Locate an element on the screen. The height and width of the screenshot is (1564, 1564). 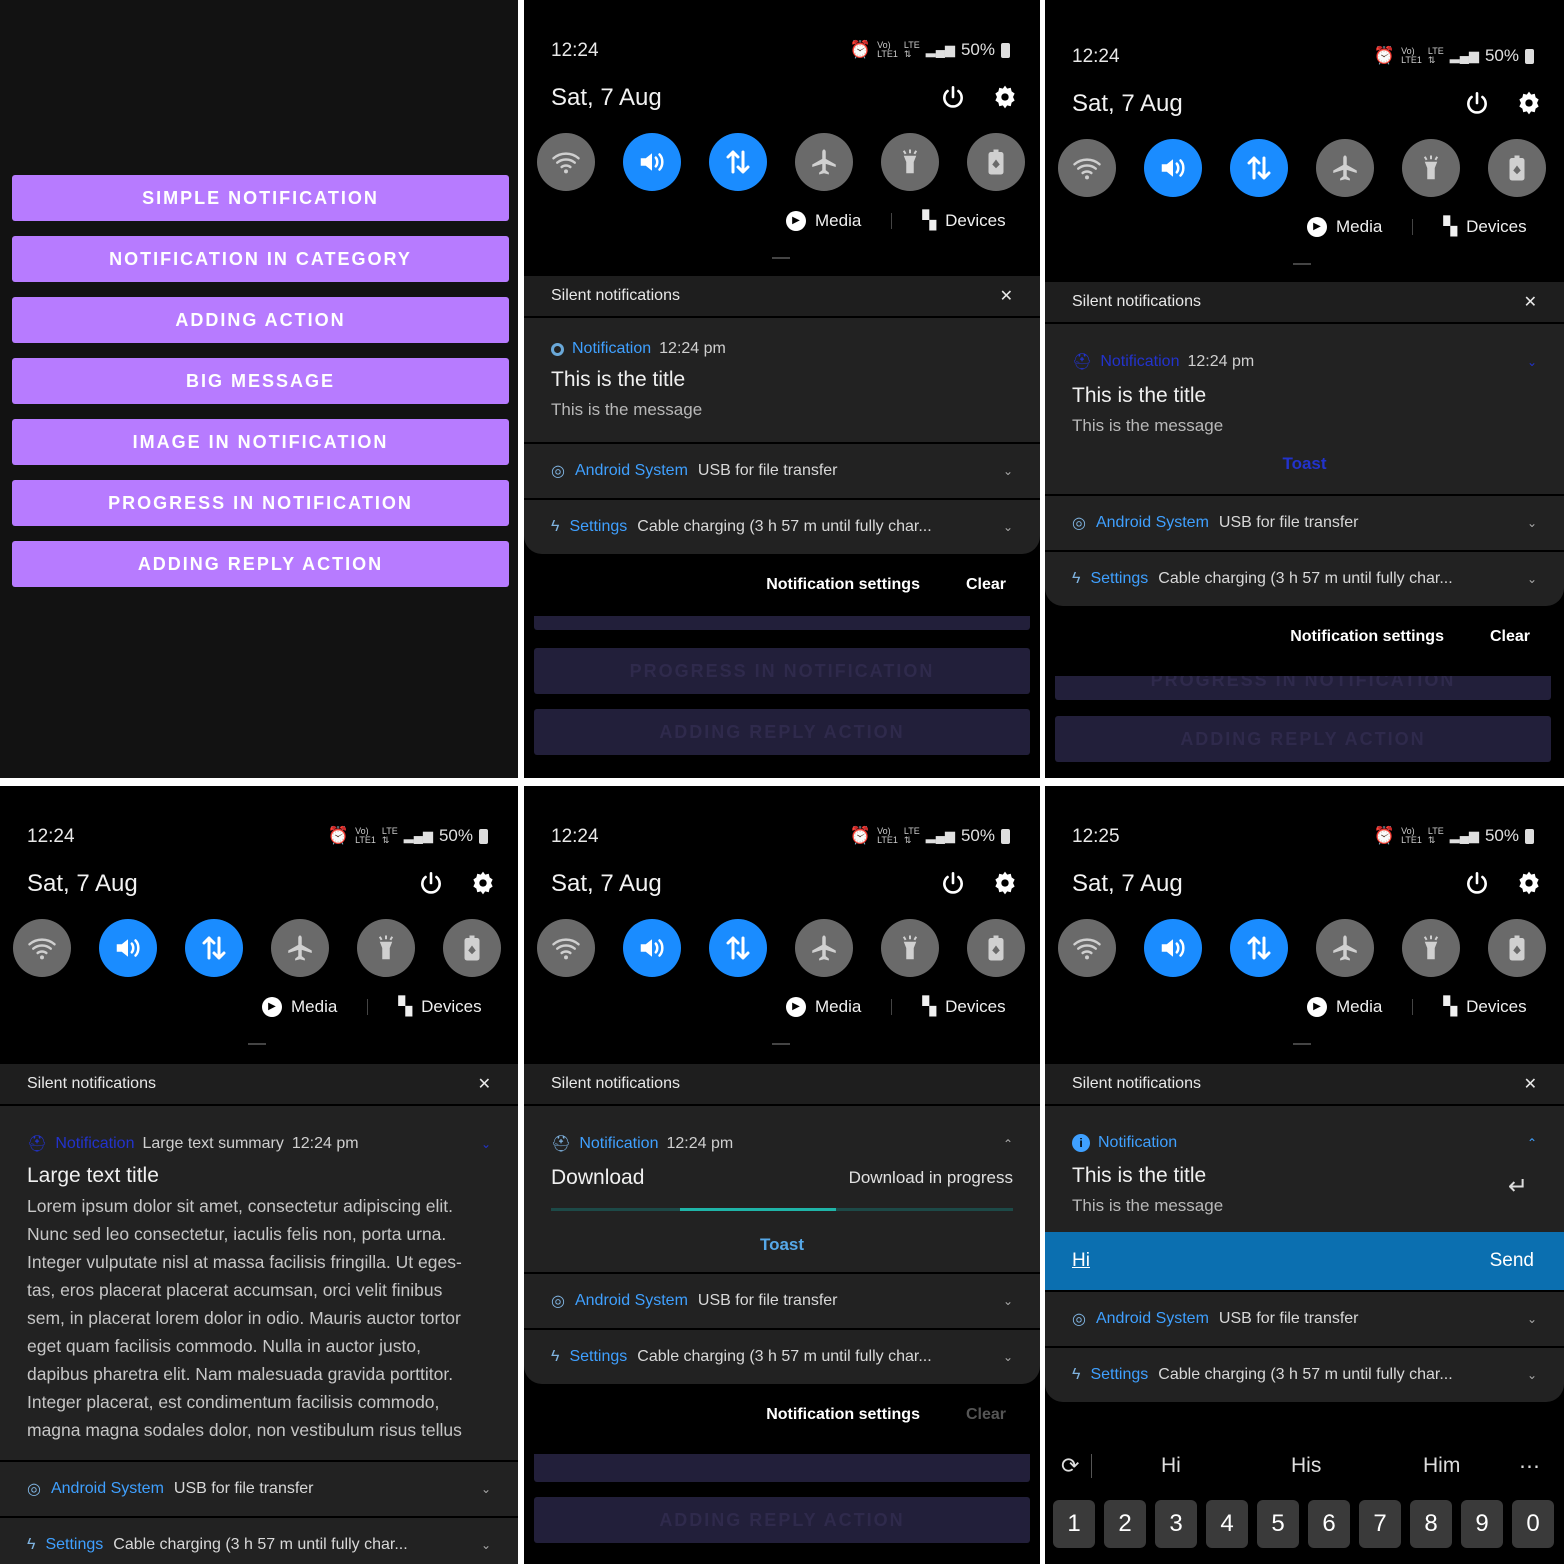
big-message-button: BIG MESSAGE is located at coordinates (260, 381).